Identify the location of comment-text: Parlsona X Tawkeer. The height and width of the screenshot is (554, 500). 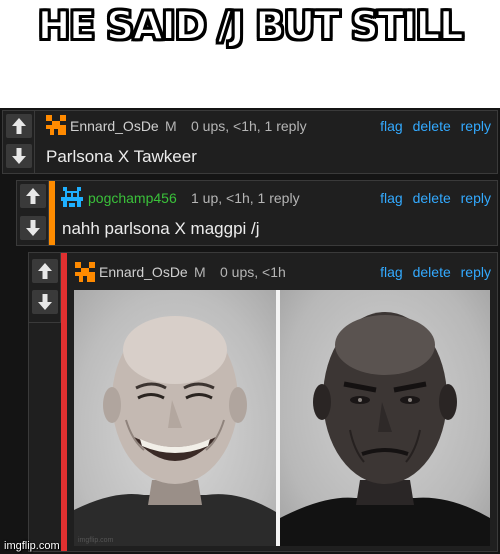
(121, 156).